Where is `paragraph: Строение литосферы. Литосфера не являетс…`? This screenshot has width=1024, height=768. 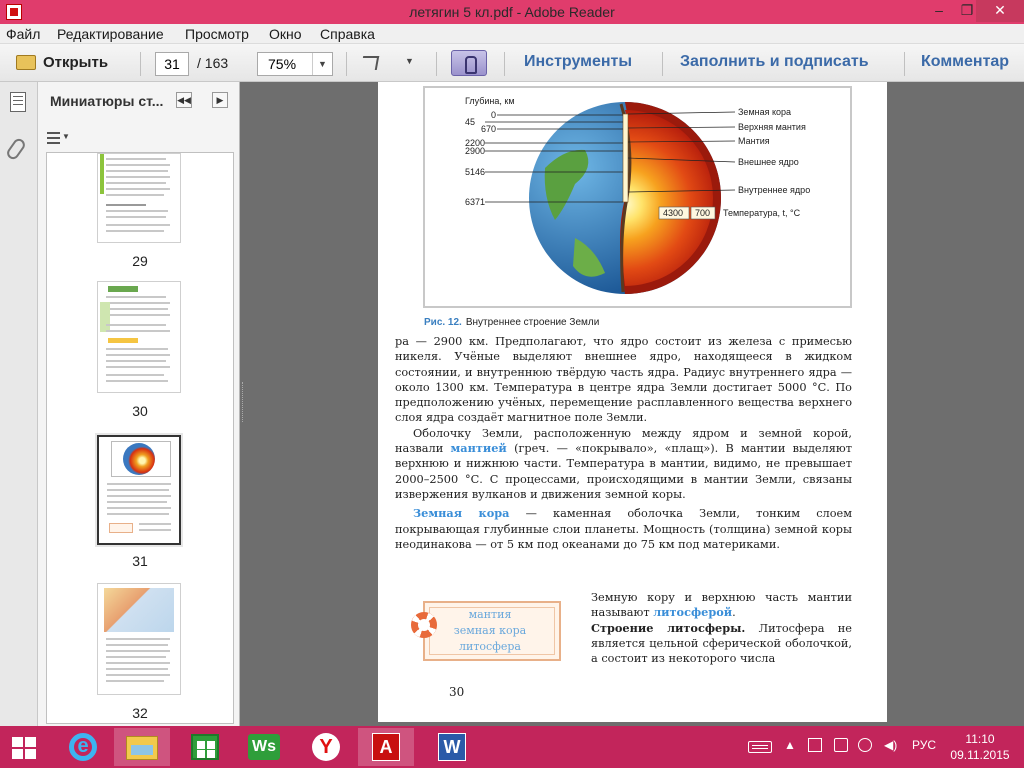
paragraph: Строение литосферы. Литосфера не являетс… is located at coordinates (721, 643).